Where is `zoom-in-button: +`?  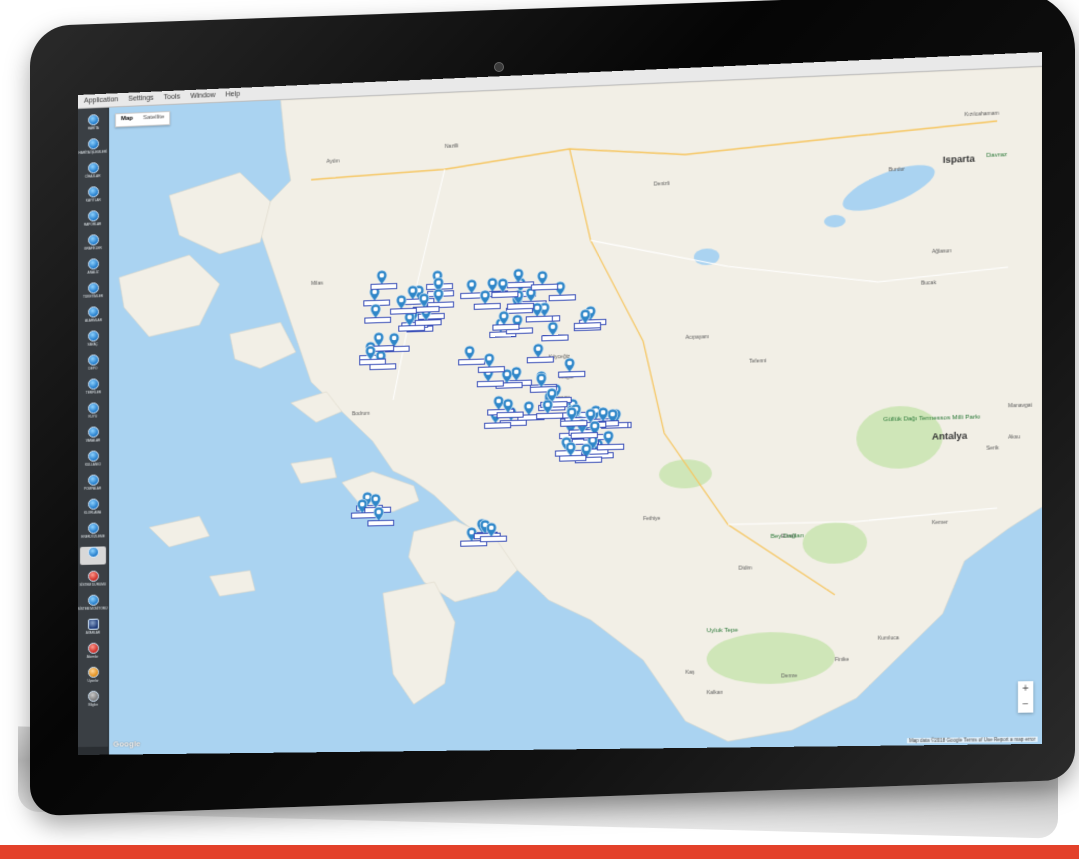 zoom-in-button: + is located at coordinates (1025, 689).